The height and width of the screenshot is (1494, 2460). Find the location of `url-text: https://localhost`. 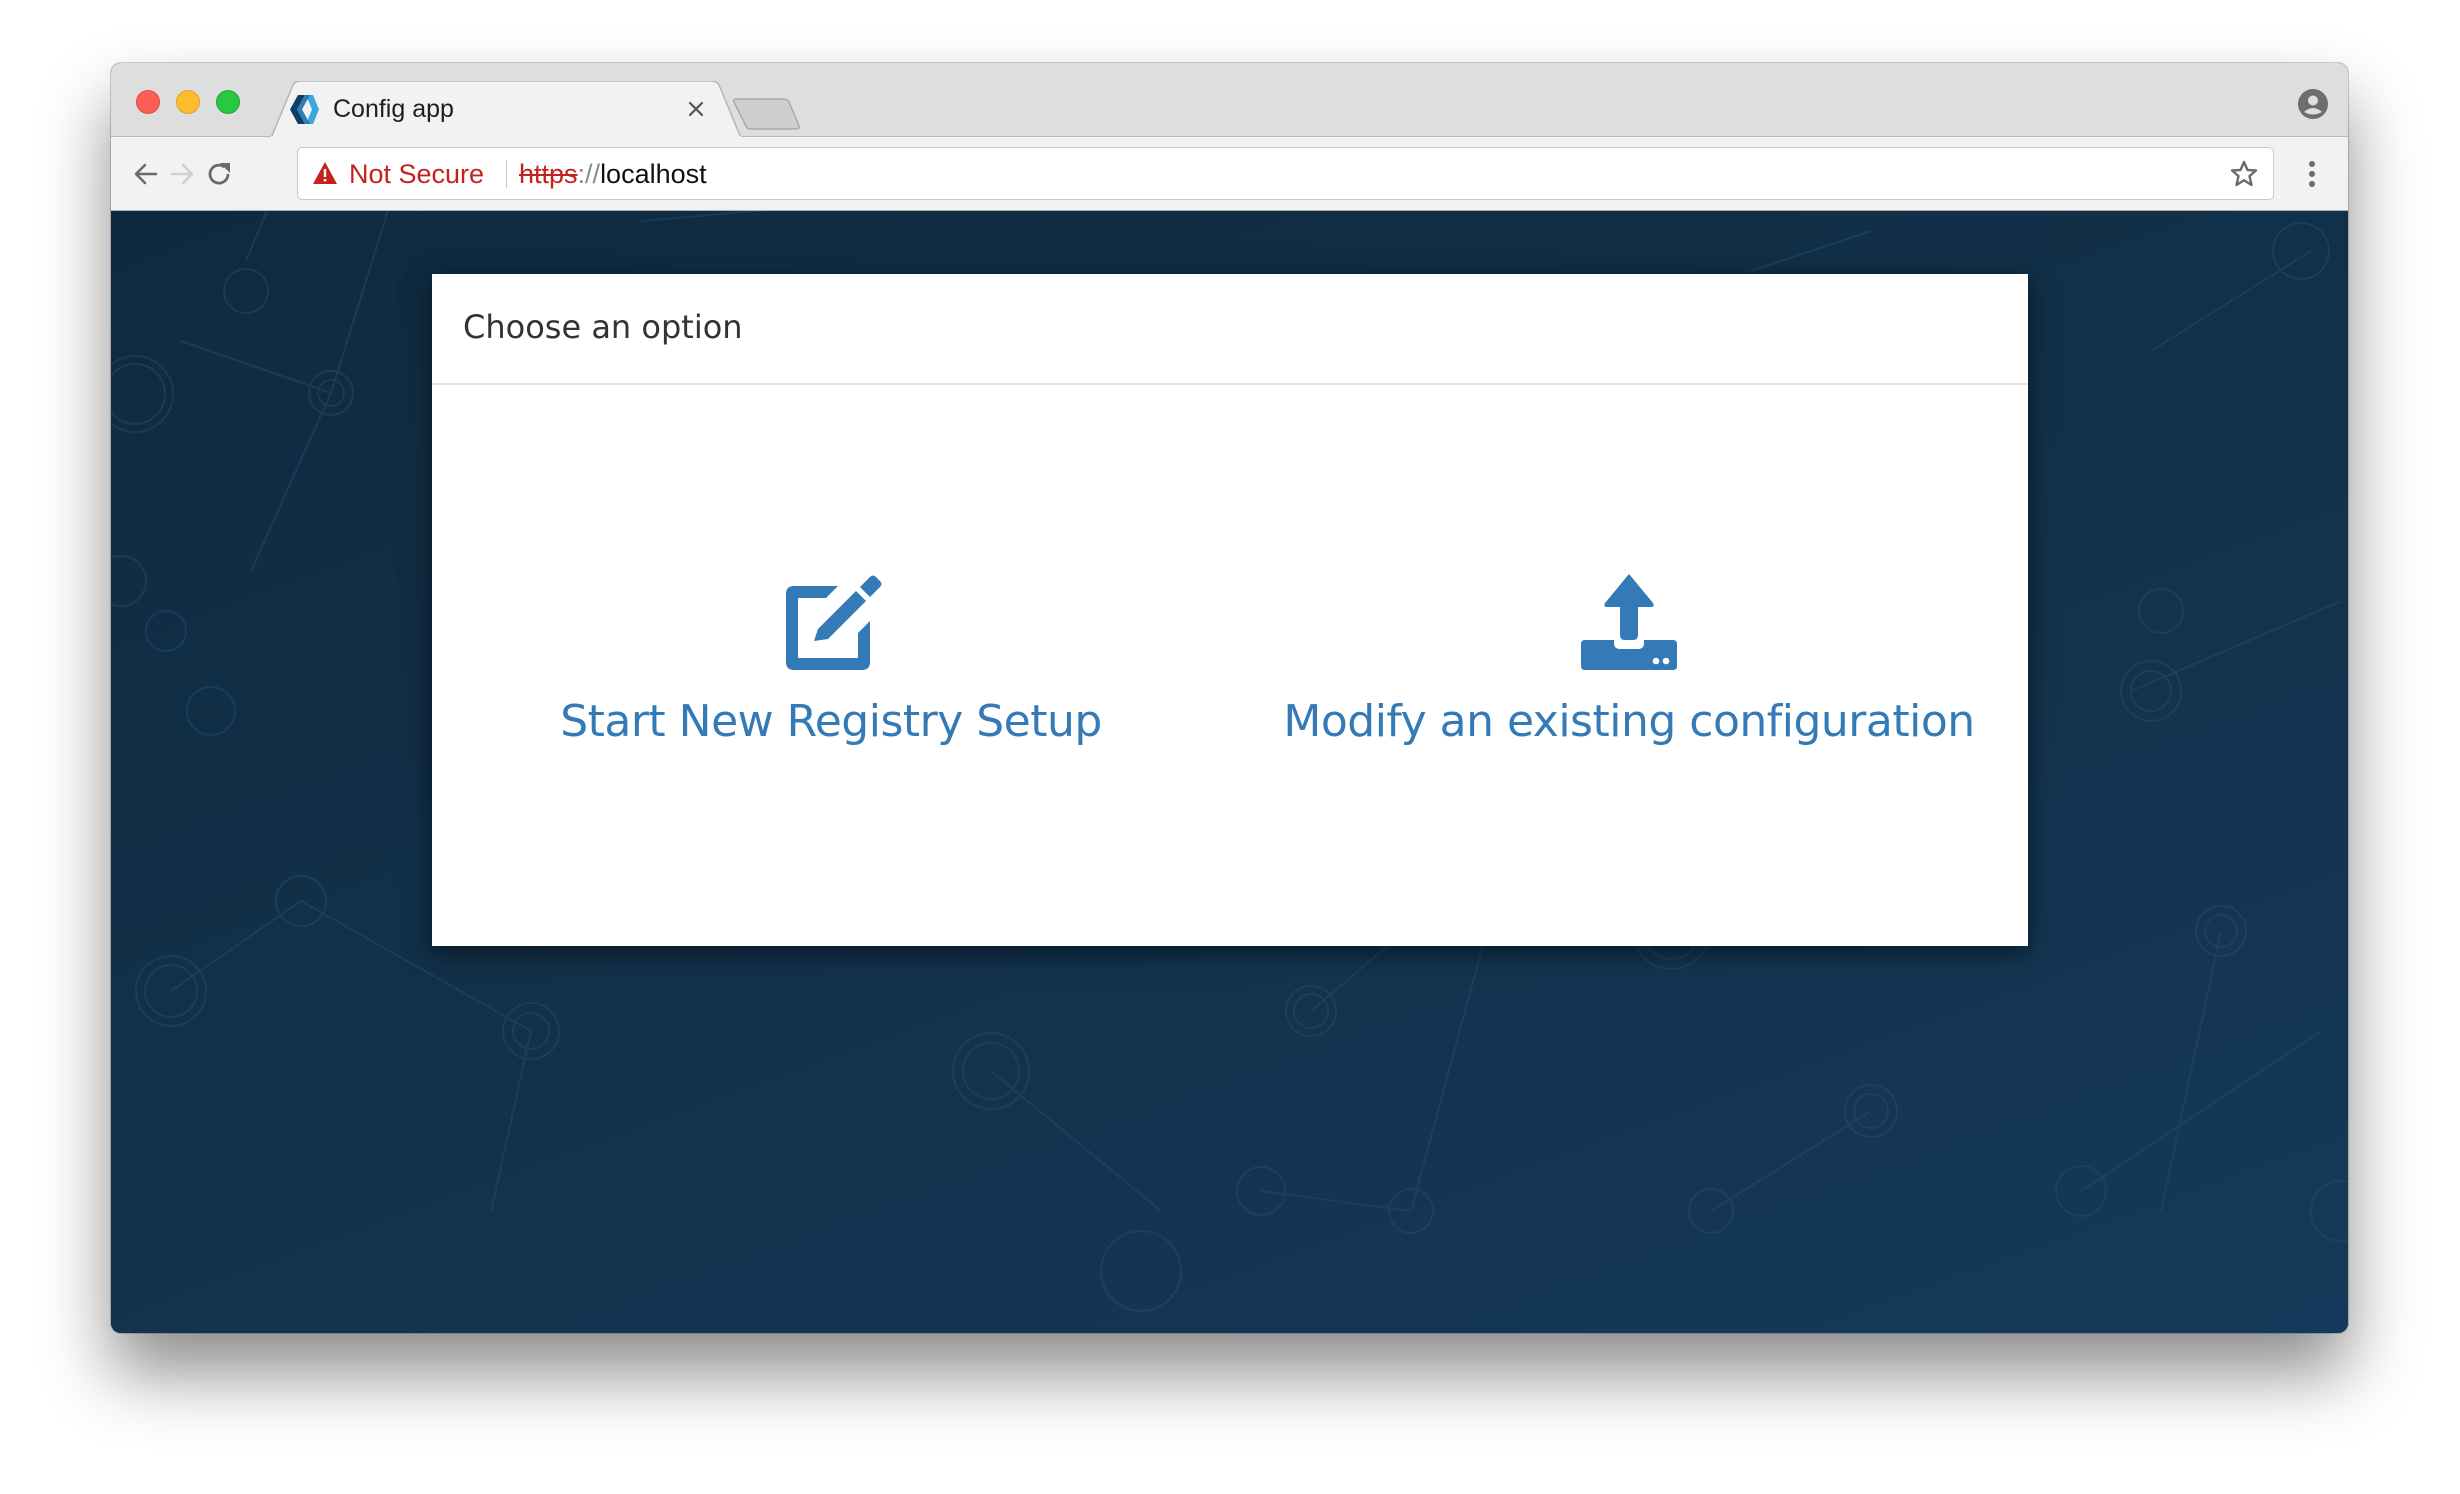

url-text: https://localhost is located at coordinates (613, 174).